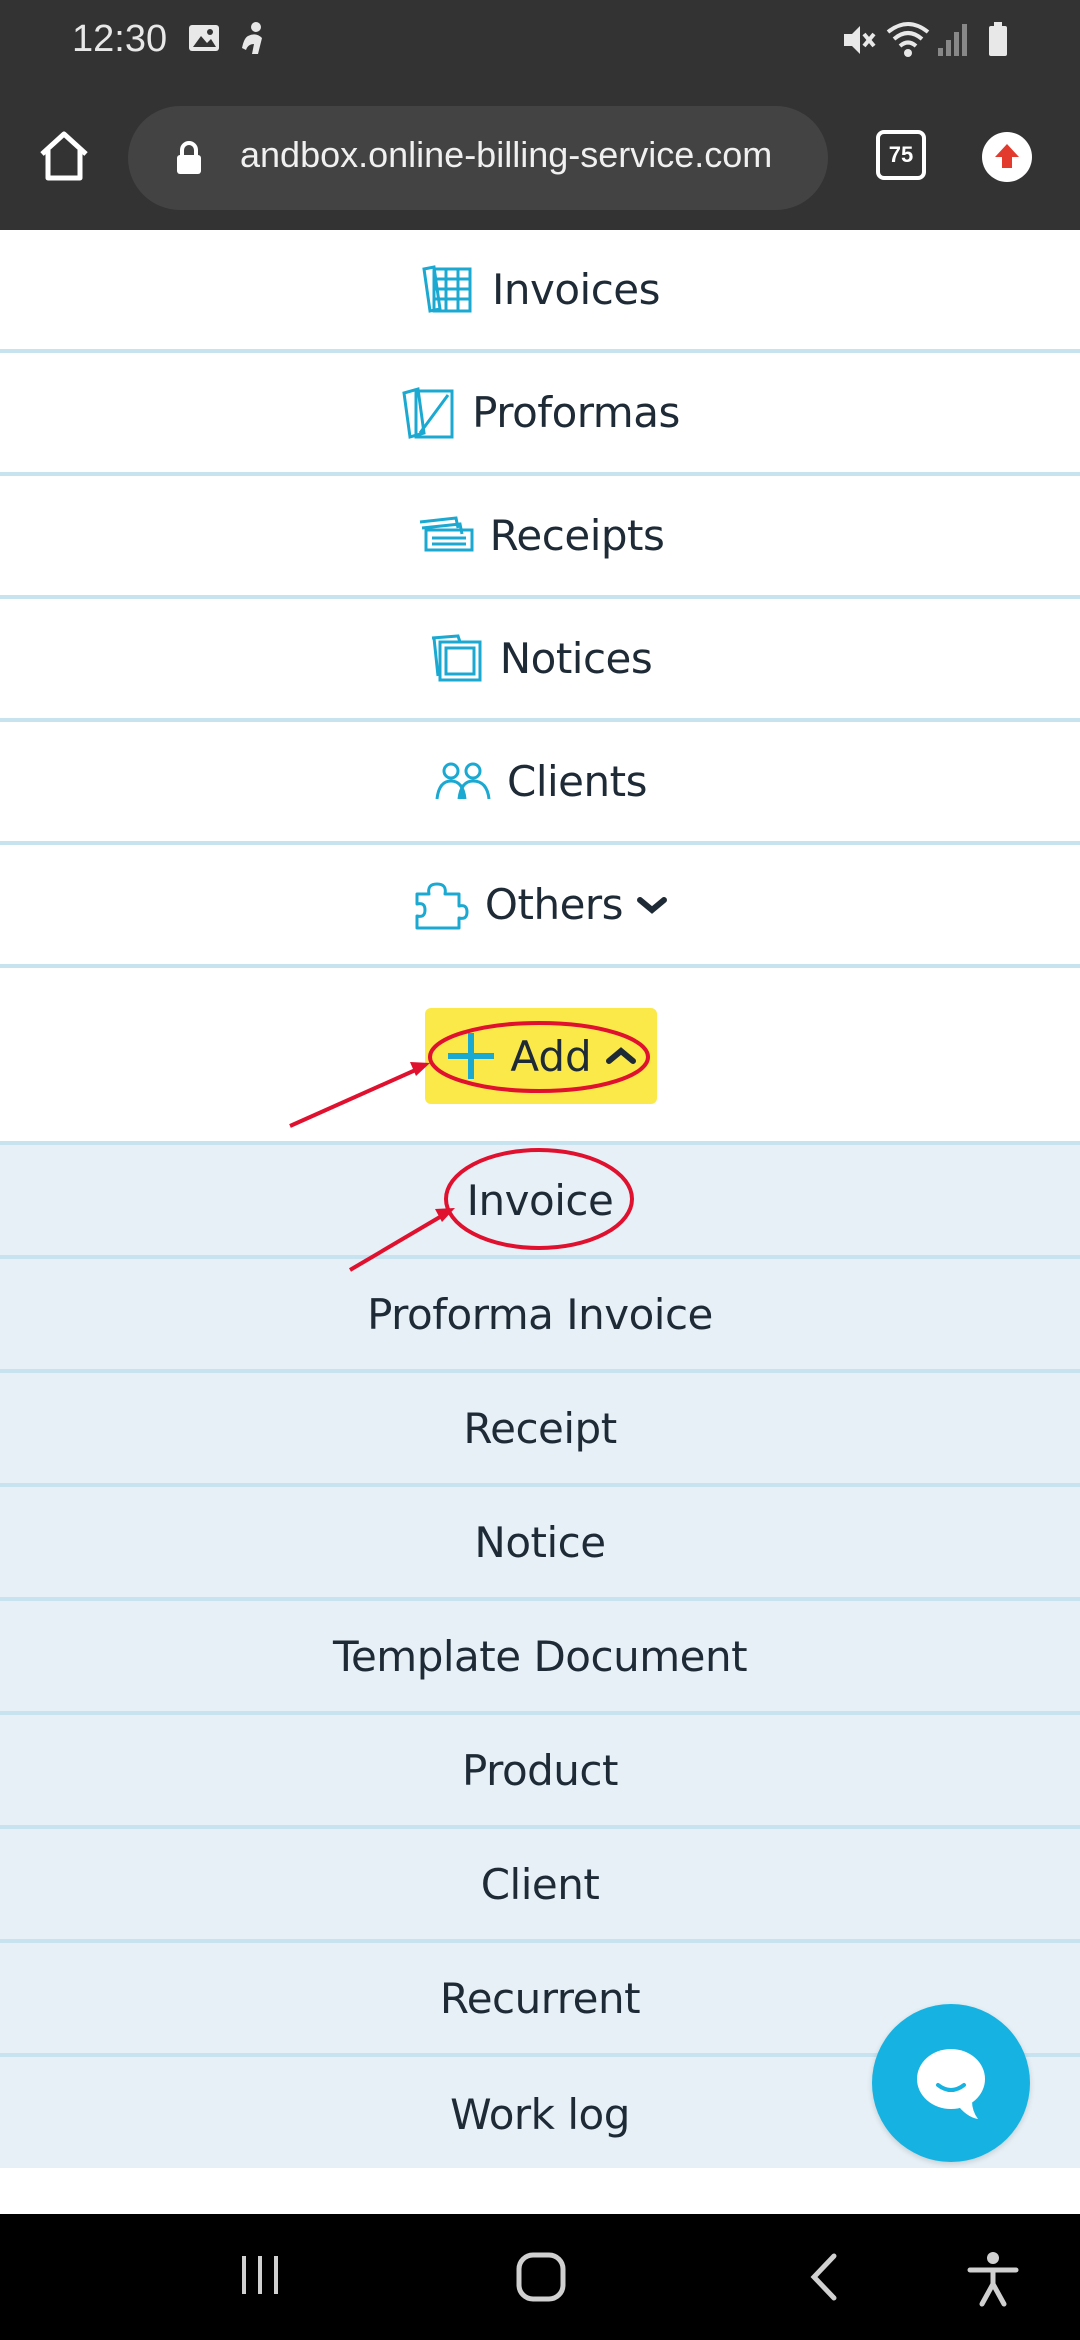 This screenshot has width=1080, height=2340. I want to click on page-footer-strip, so click(540, 2191).